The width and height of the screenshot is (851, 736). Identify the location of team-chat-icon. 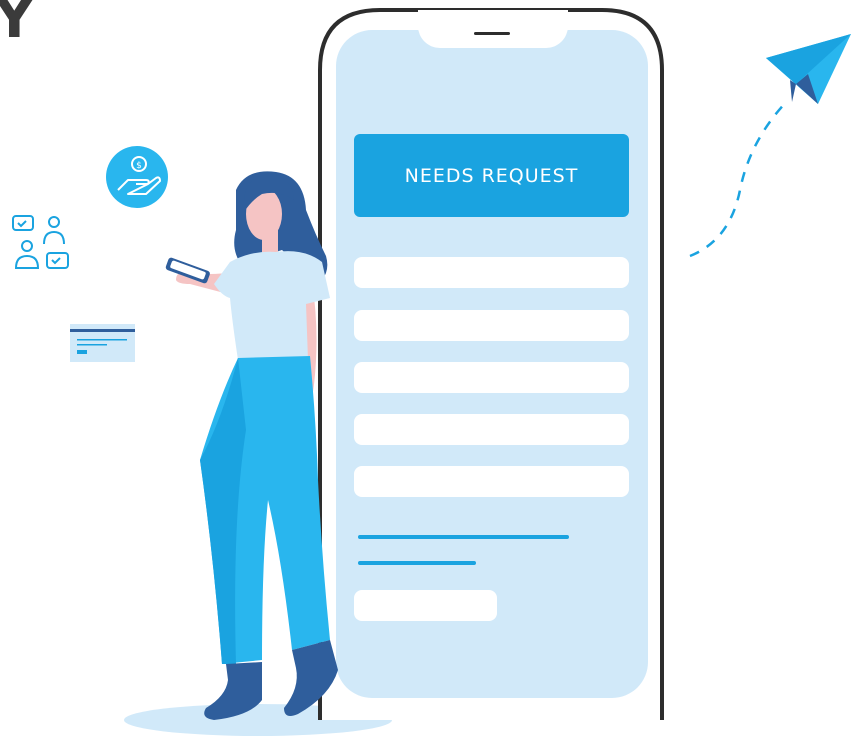
(40, 242).